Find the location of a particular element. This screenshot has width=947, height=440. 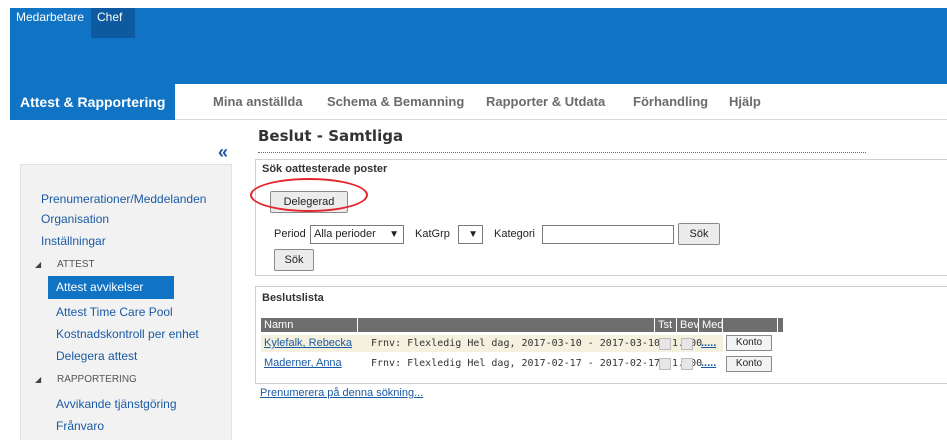

period-label: Period is located at coordinates (290, 234).